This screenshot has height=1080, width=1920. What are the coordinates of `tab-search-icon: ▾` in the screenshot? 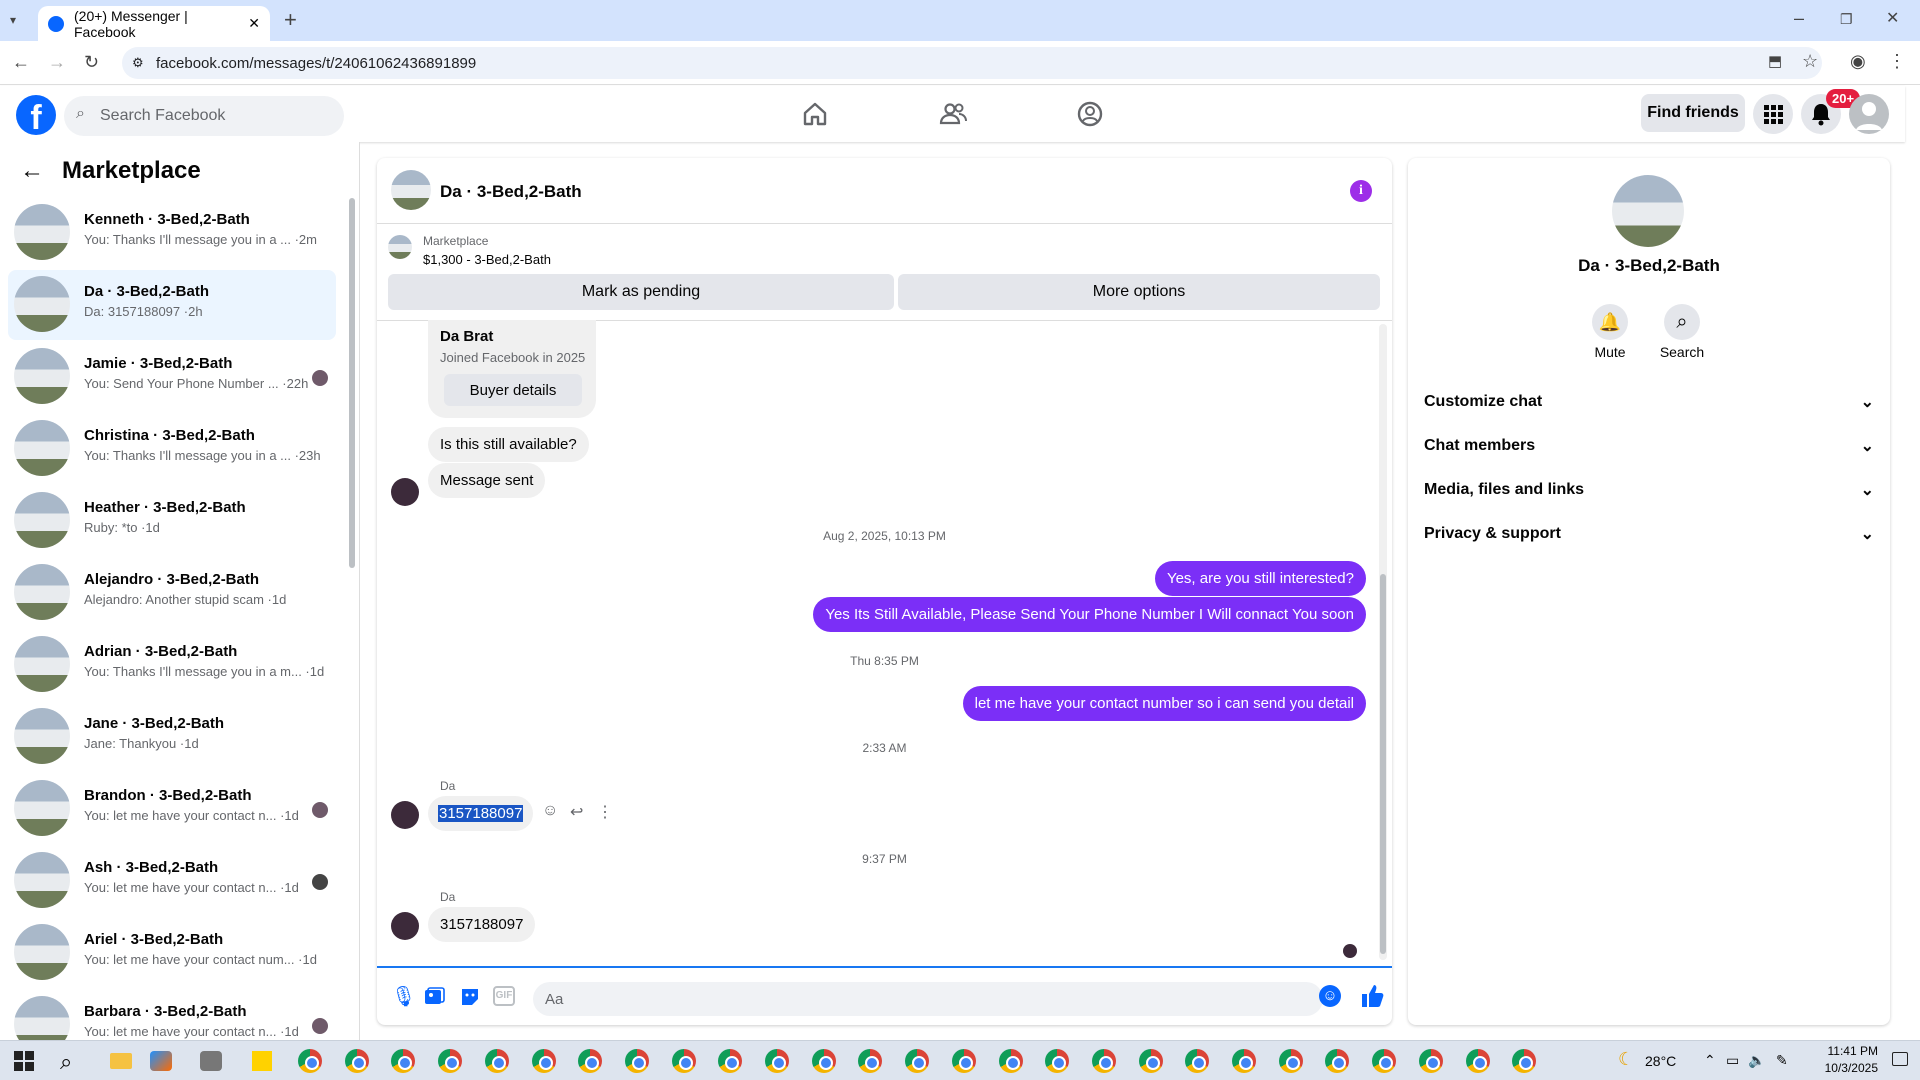 It's located at (13, 20).